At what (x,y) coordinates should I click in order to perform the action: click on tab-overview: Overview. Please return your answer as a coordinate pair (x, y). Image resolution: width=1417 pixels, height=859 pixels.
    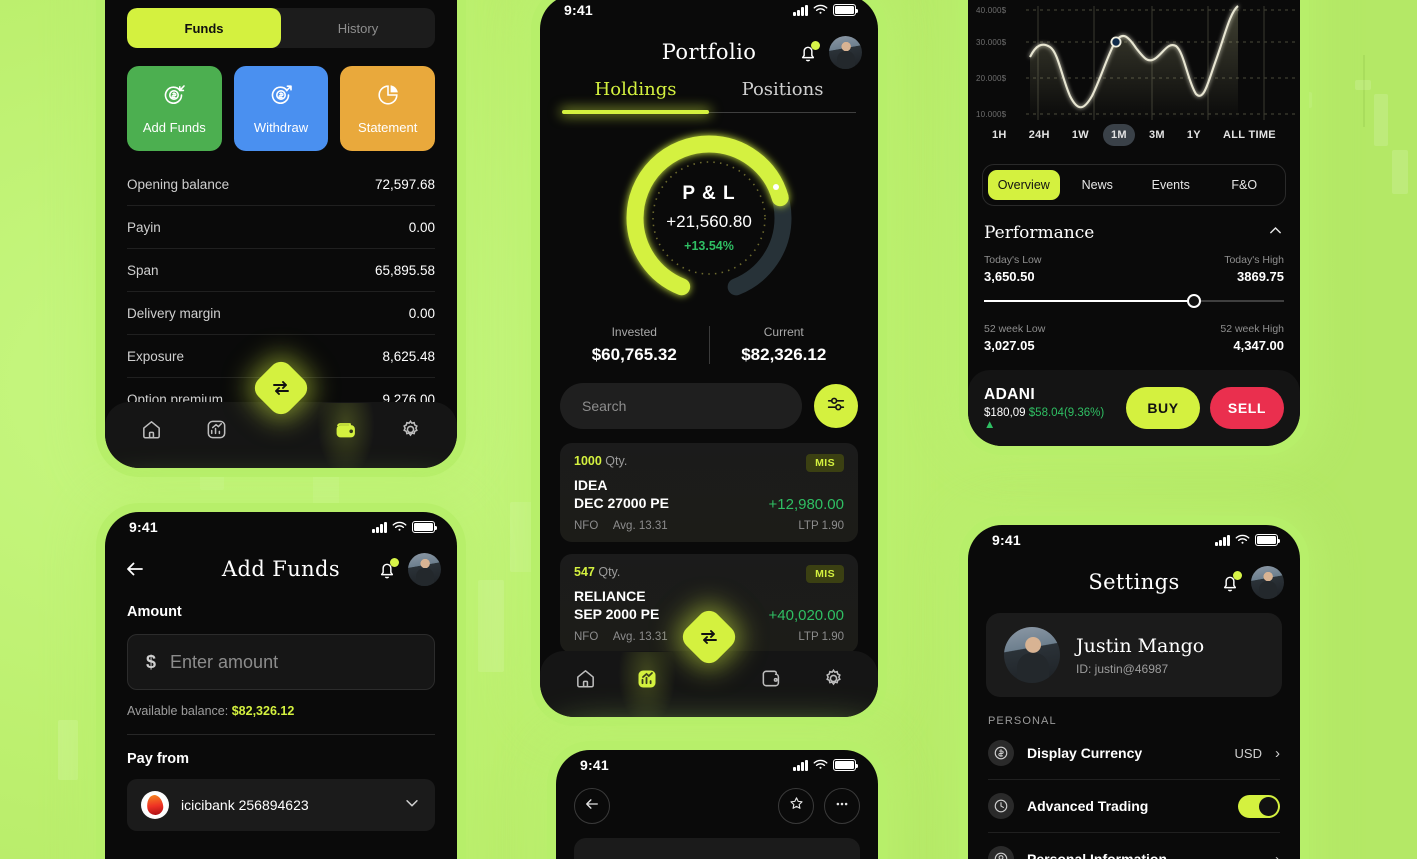
    Looking at the image, I should click on (1024, 185).